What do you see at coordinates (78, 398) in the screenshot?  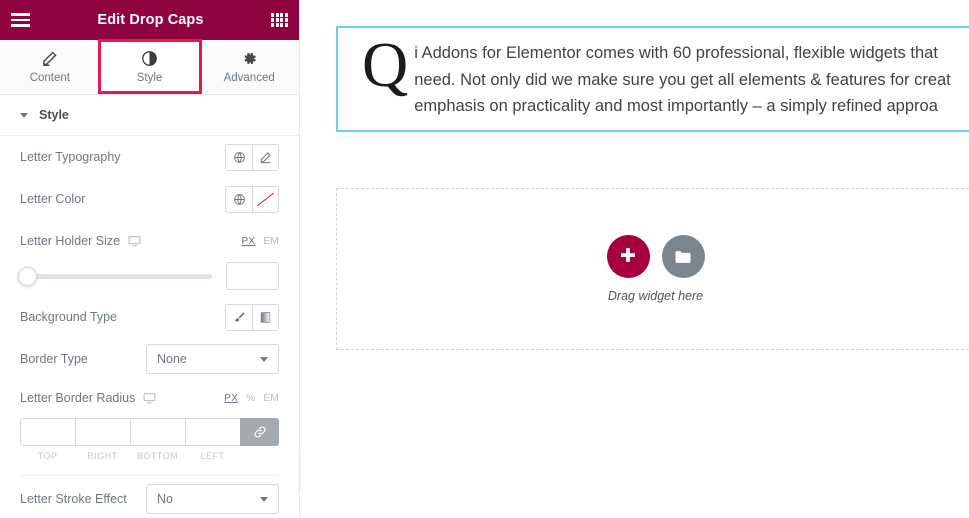 I see `letter-border-radius-text: Letter Border Radius` at bounding box center [78, 398].